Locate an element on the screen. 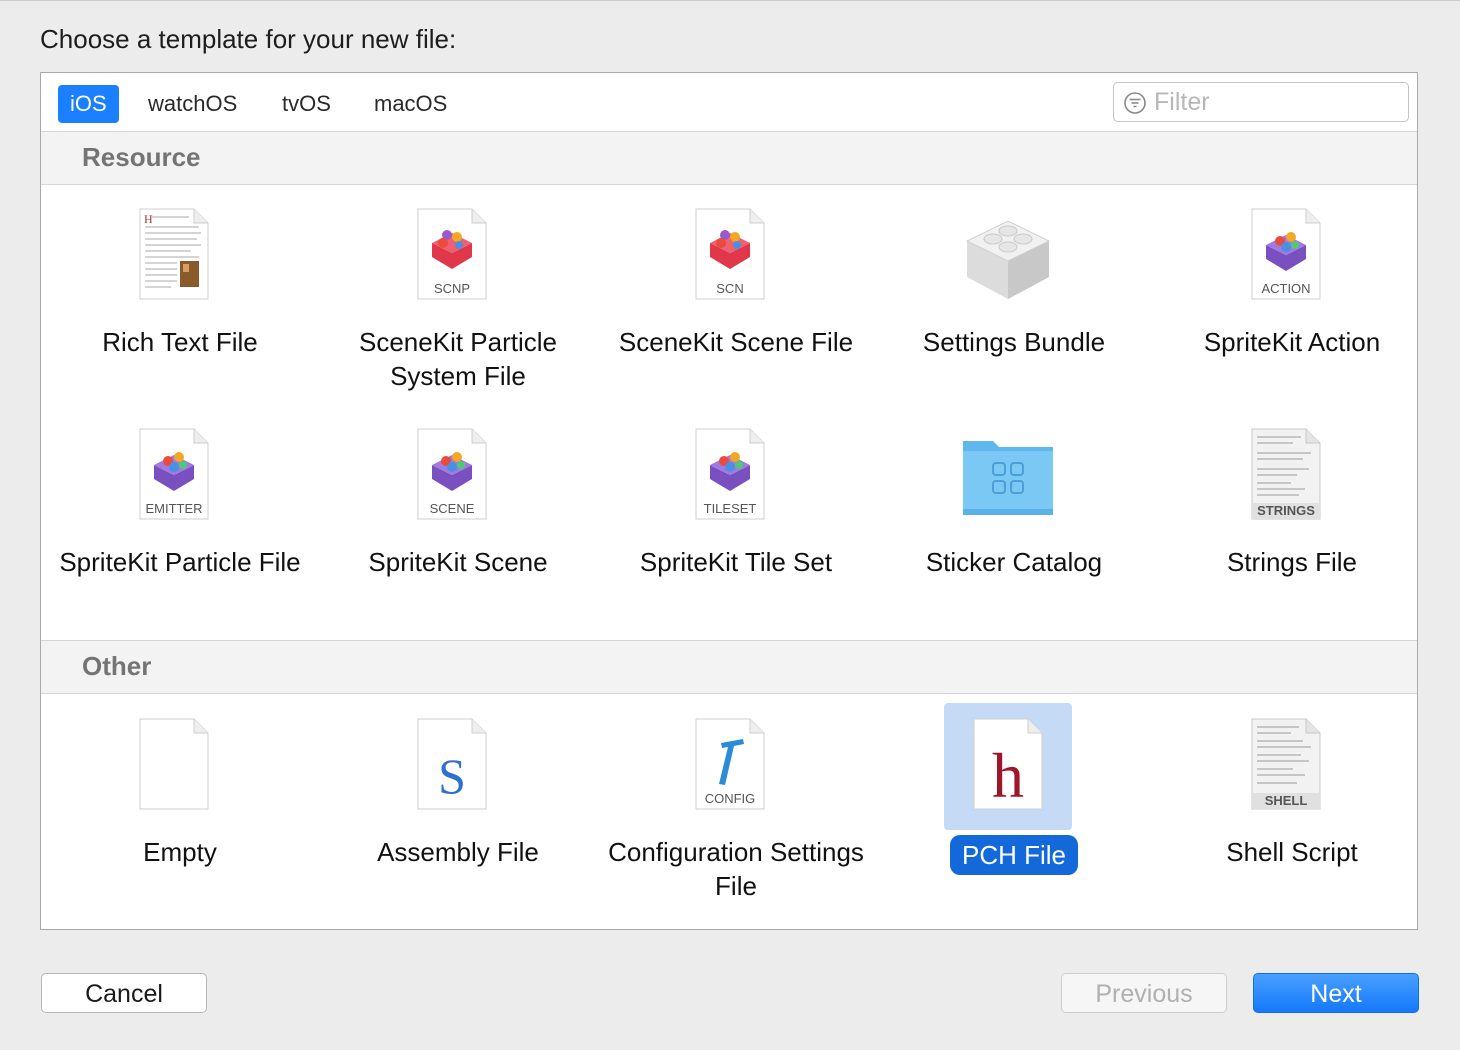 This screenshot has height=1050, width=1460. template-badge: SCN is located at coordinates (729, 288).